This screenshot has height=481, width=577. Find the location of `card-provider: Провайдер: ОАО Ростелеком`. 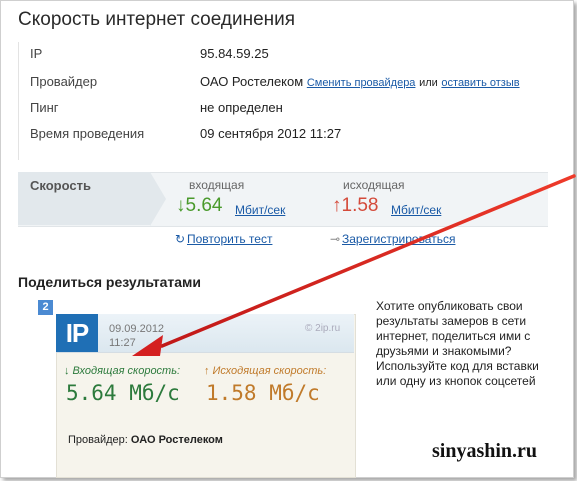

card-provider: Провайдер: ОАО Ростелеком is located at coordinates (145, 440).